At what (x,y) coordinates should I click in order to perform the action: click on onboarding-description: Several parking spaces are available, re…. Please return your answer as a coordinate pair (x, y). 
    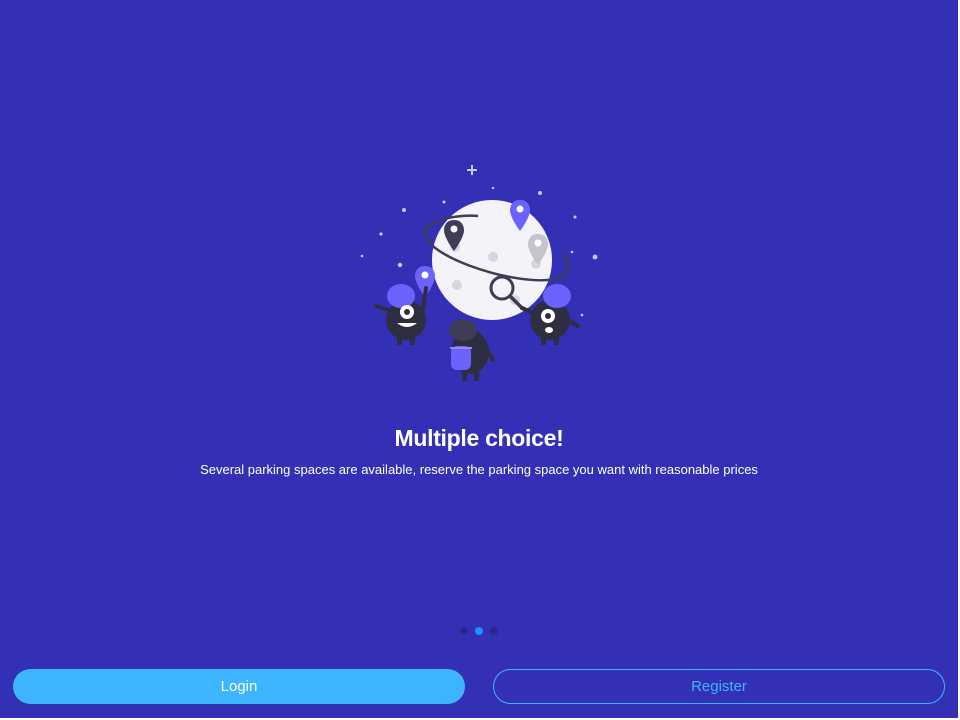
    Looking at the image, I should click on (479, 469).